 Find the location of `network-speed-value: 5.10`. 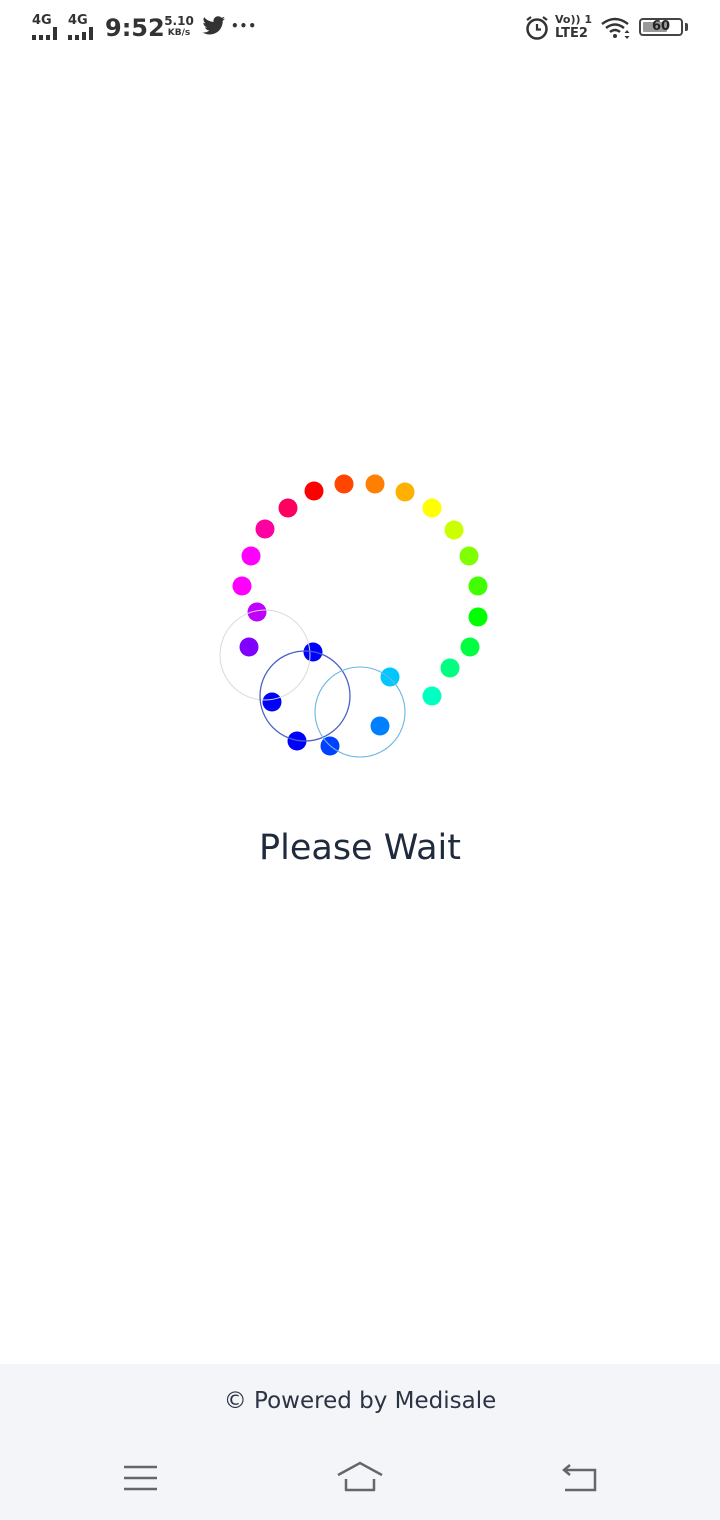

network-speed-value: 5.10 is located at coordinates (179, 21).